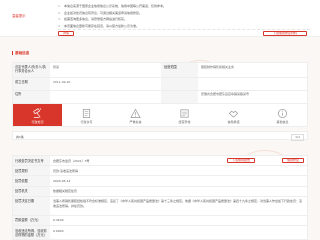 The width and height of the screenshot is (320, 240). What do you see at coordinates (112, 6) in the screenshot?
I see `notice-line: 1. 本信息来源于国家企业信用信息公示系统、信用中国等公开渠道，仅供参考。` at bounding box center [112, 6].